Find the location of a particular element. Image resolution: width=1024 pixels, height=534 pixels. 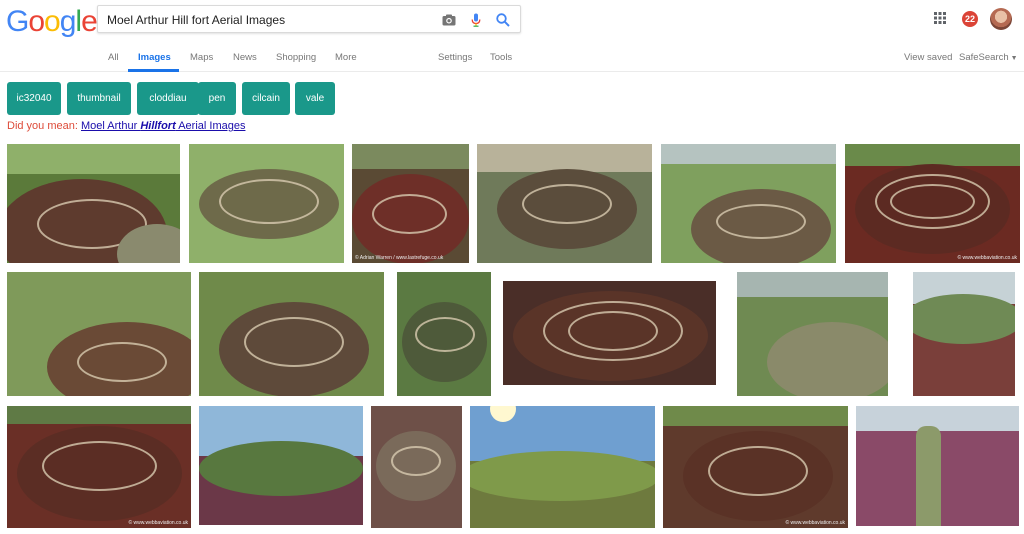

safesearch-label: SafeSearch is located at coordinates (984, 57).